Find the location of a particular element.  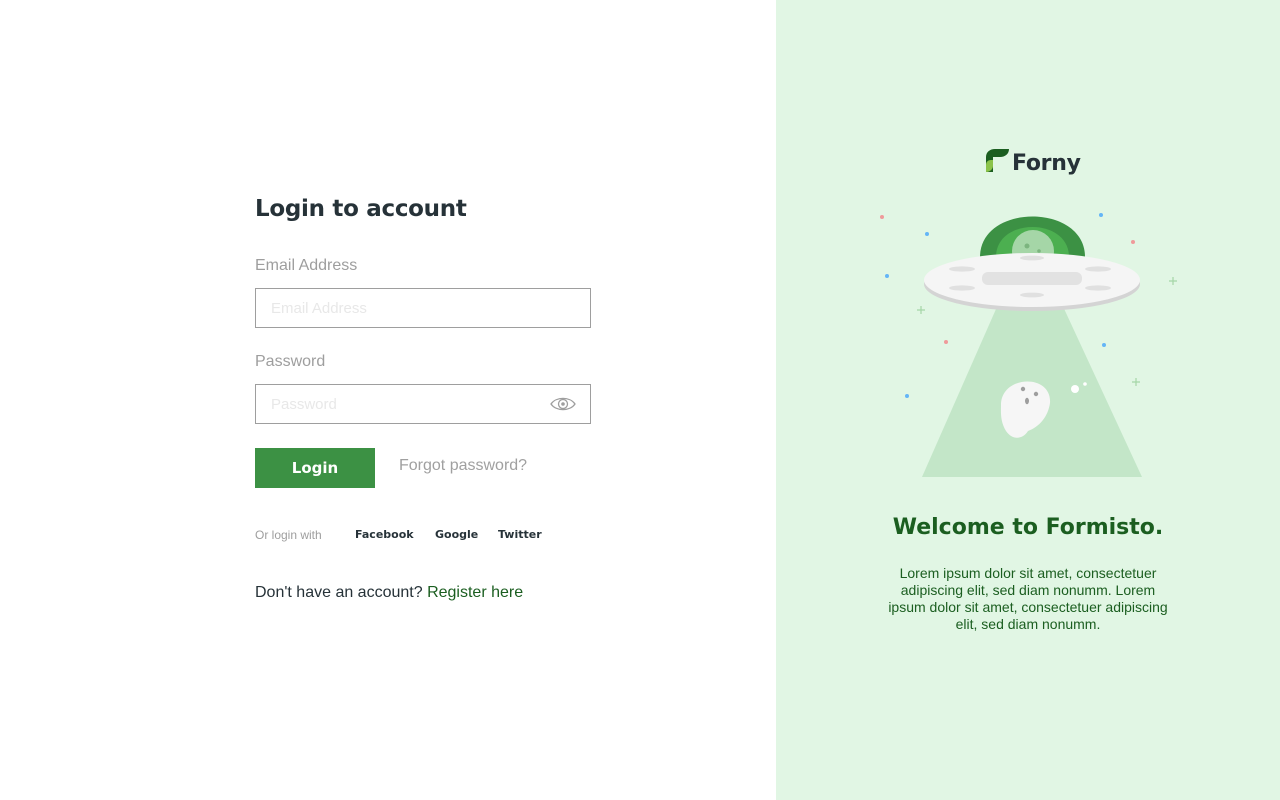

login-button: Login is located at coordinates (315, 468).